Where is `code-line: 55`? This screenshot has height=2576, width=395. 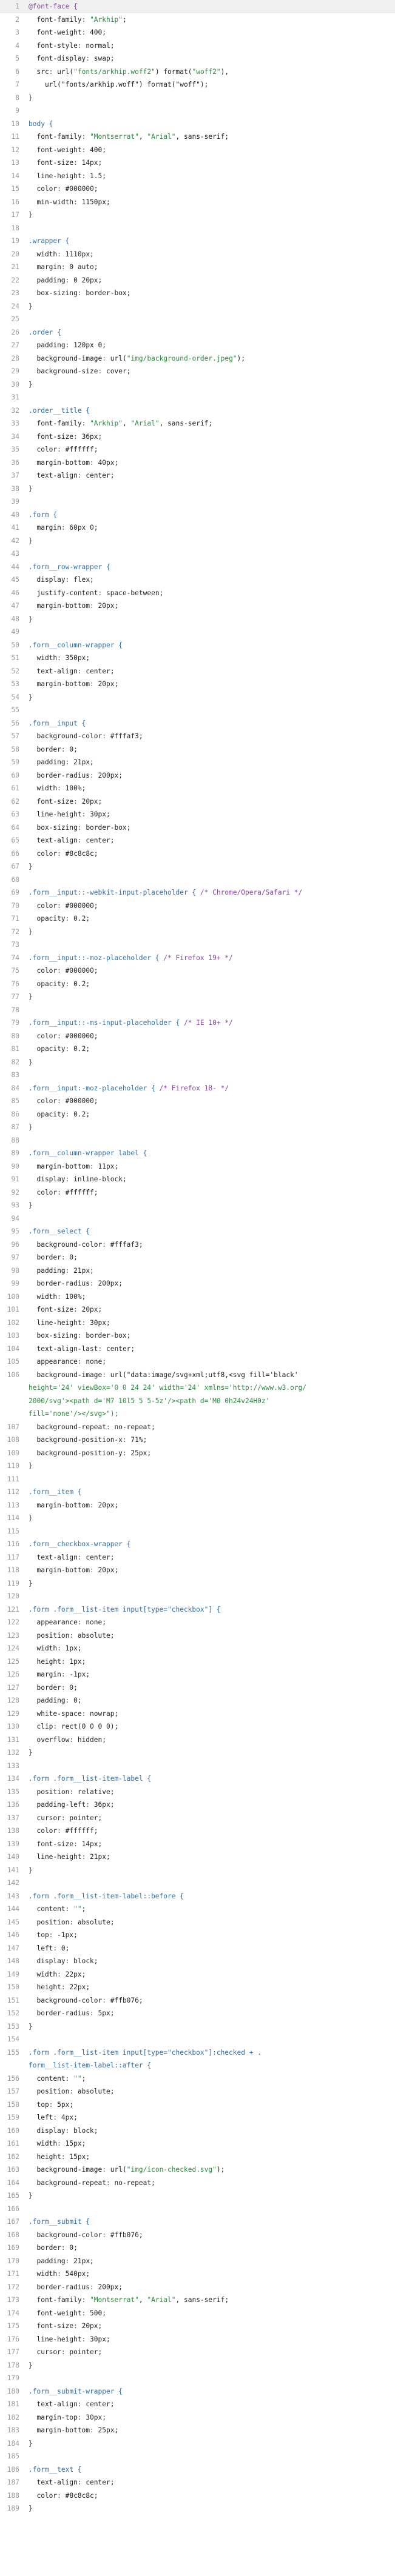 code-line: 55 is located at coordinates (197, 710).